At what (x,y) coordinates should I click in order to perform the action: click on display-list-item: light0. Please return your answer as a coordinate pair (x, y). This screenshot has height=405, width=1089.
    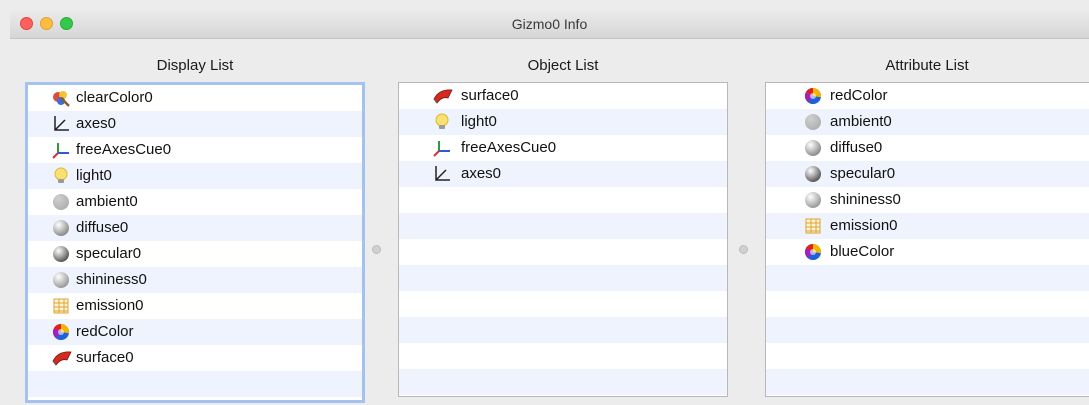
    Looking at the image, I should click on (195, 176).